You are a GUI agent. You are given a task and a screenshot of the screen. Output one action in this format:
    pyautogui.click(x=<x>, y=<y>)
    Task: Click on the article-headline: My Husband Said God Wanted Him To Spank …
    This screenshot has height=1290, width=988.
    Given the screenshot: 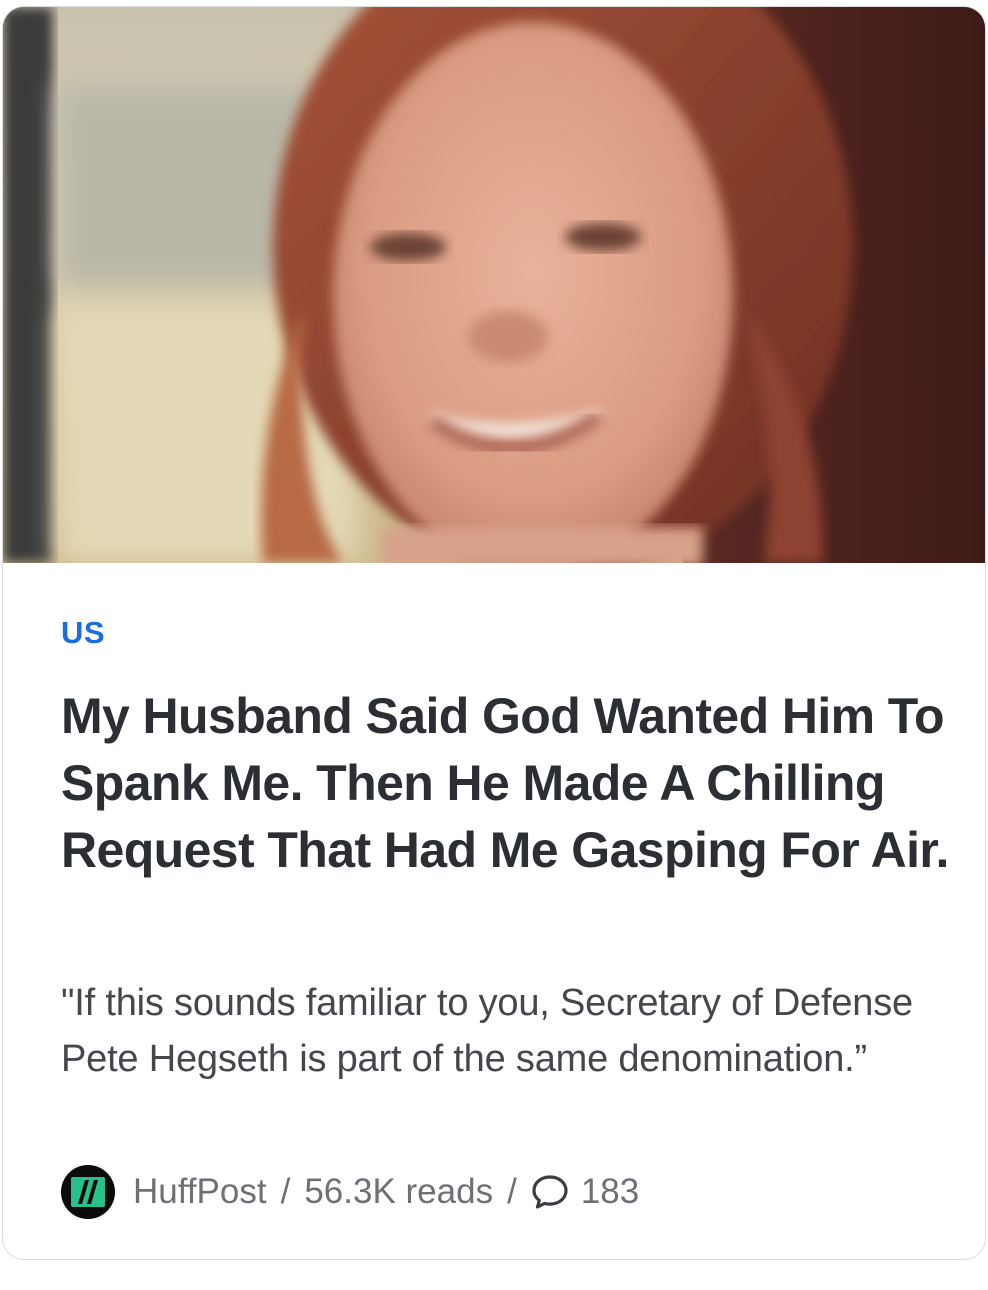 What is the action you would take?
    pyautogui.click(x=506, y=783)
    